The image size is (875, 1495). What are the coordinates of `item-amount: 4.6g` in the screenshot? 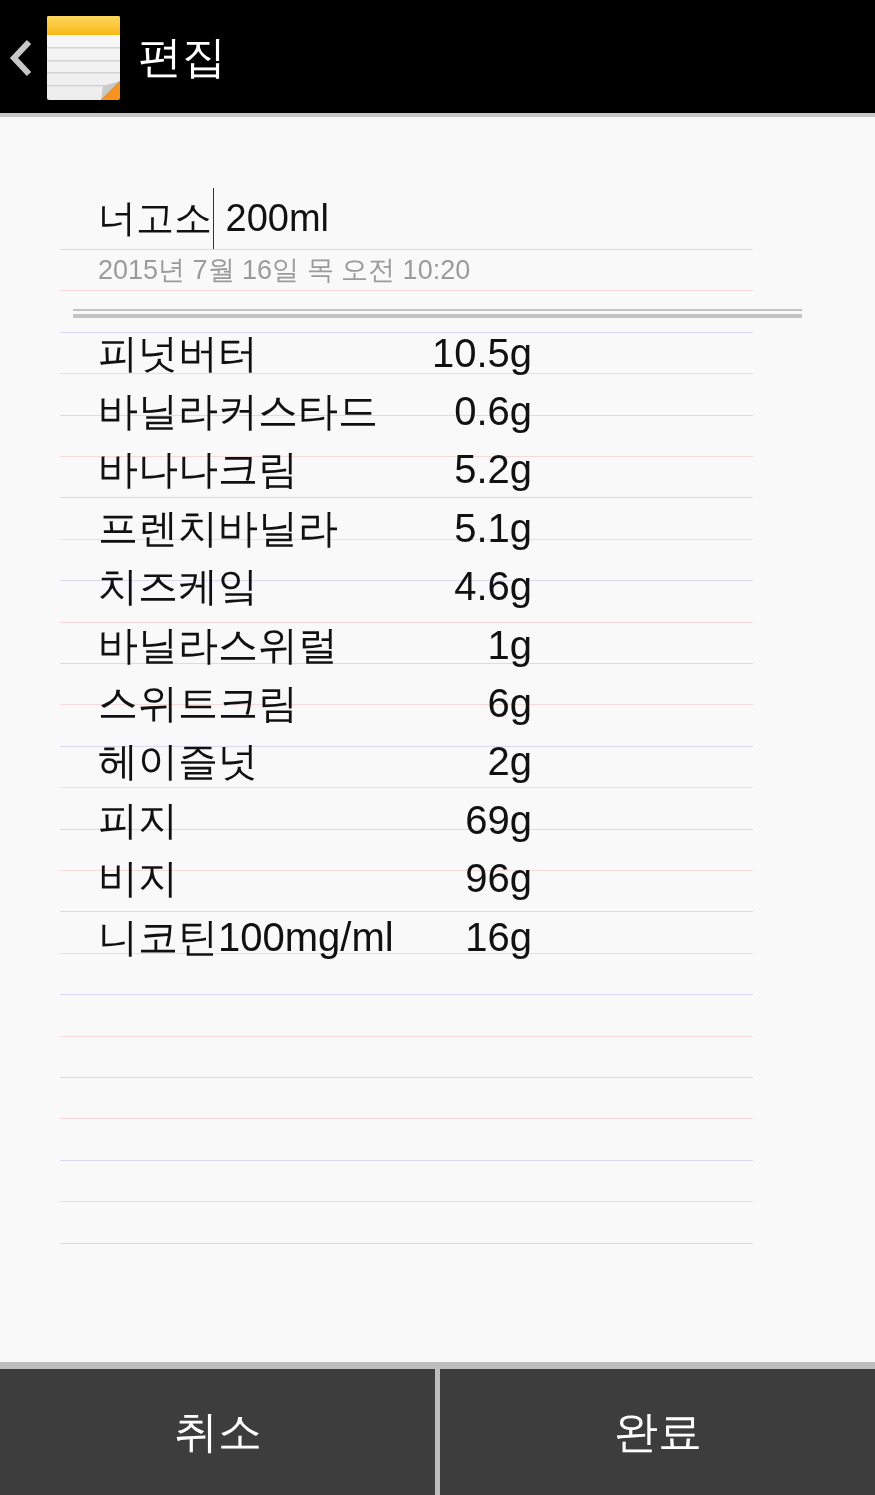 It's located at (493, 587).